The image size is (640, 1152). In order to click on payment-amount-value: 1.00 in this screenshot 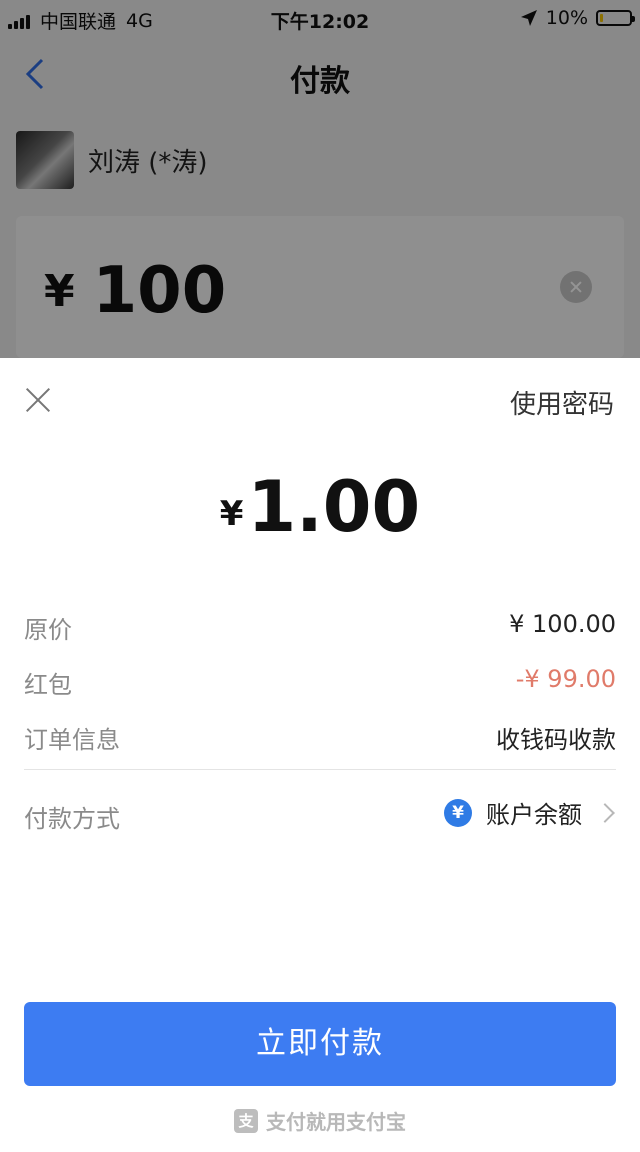, I will do `click(334, 507)`.